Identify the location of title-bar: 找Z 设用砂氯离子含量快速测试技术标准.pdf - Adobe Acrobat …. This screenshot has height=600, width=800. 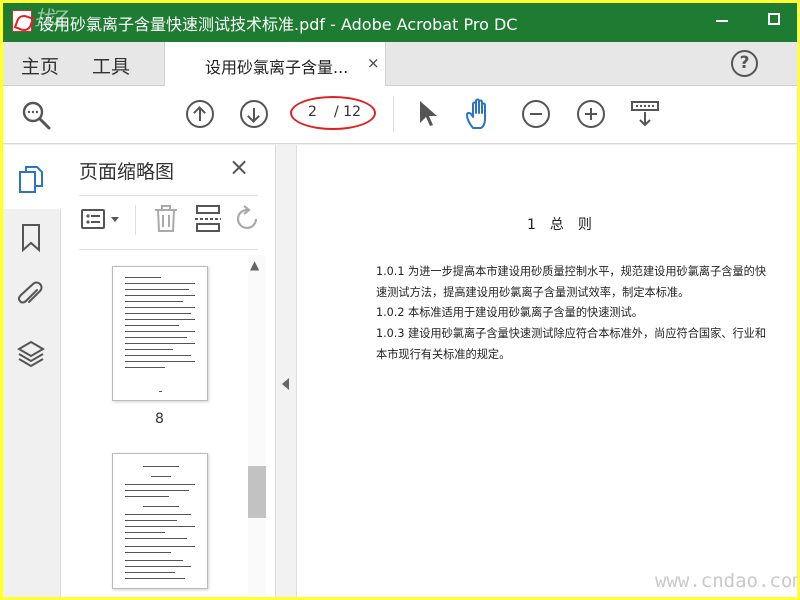
(400, 21).